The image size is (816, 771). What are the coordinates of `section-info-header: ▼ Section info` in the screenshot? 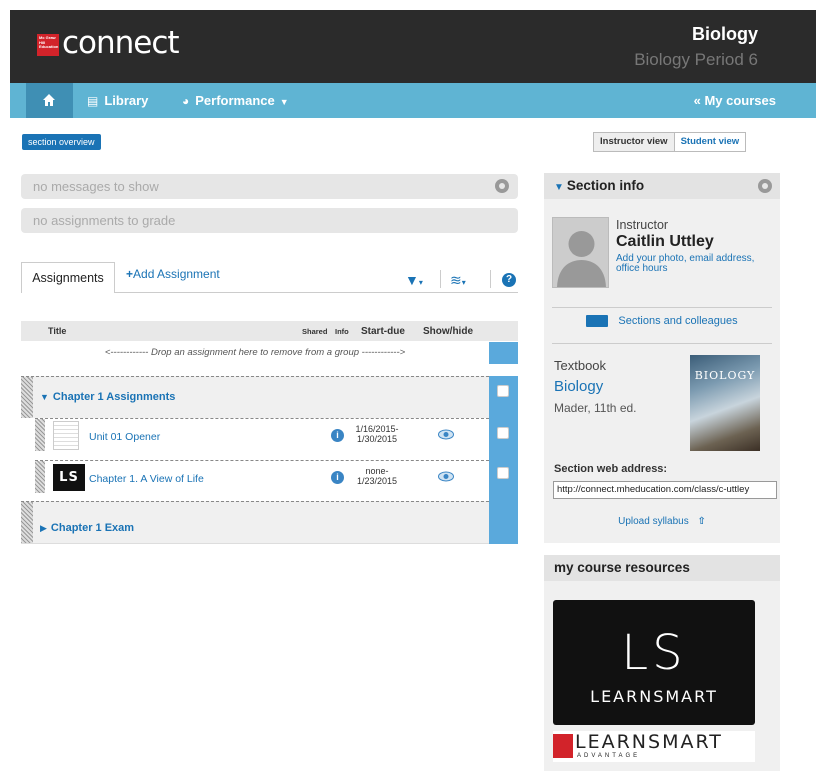 It's located at (662, 186).